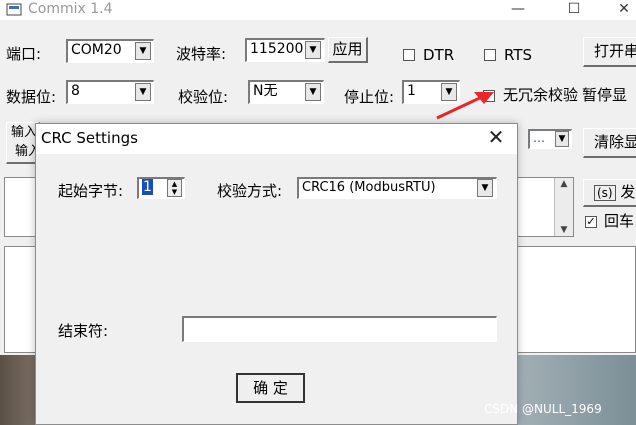 The image size is (636, 425). I want to click on enter-checkbox: ✓, so click(591, 222).